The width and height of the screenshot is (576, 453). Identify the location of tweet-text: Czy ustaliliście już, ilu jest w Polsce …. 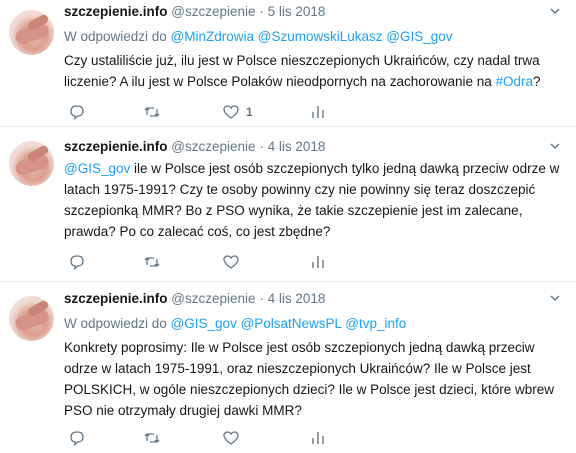
(313, 71).